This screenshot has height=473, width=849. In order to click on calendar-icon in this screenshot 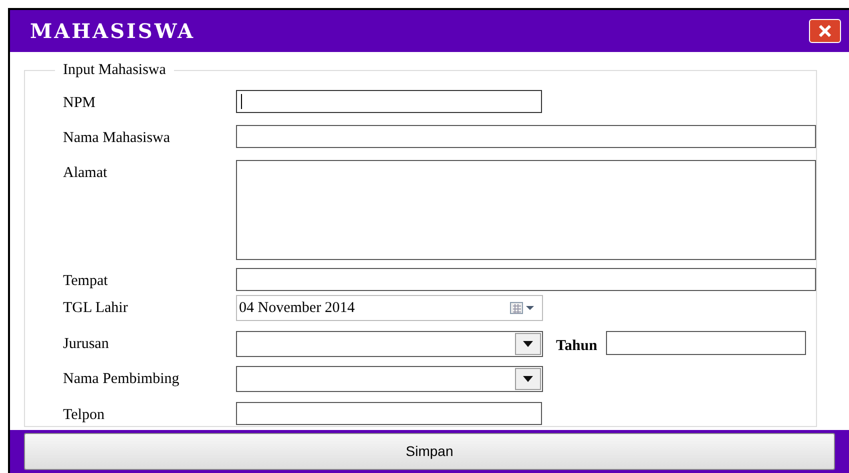, I will do `click(523, 308)`.